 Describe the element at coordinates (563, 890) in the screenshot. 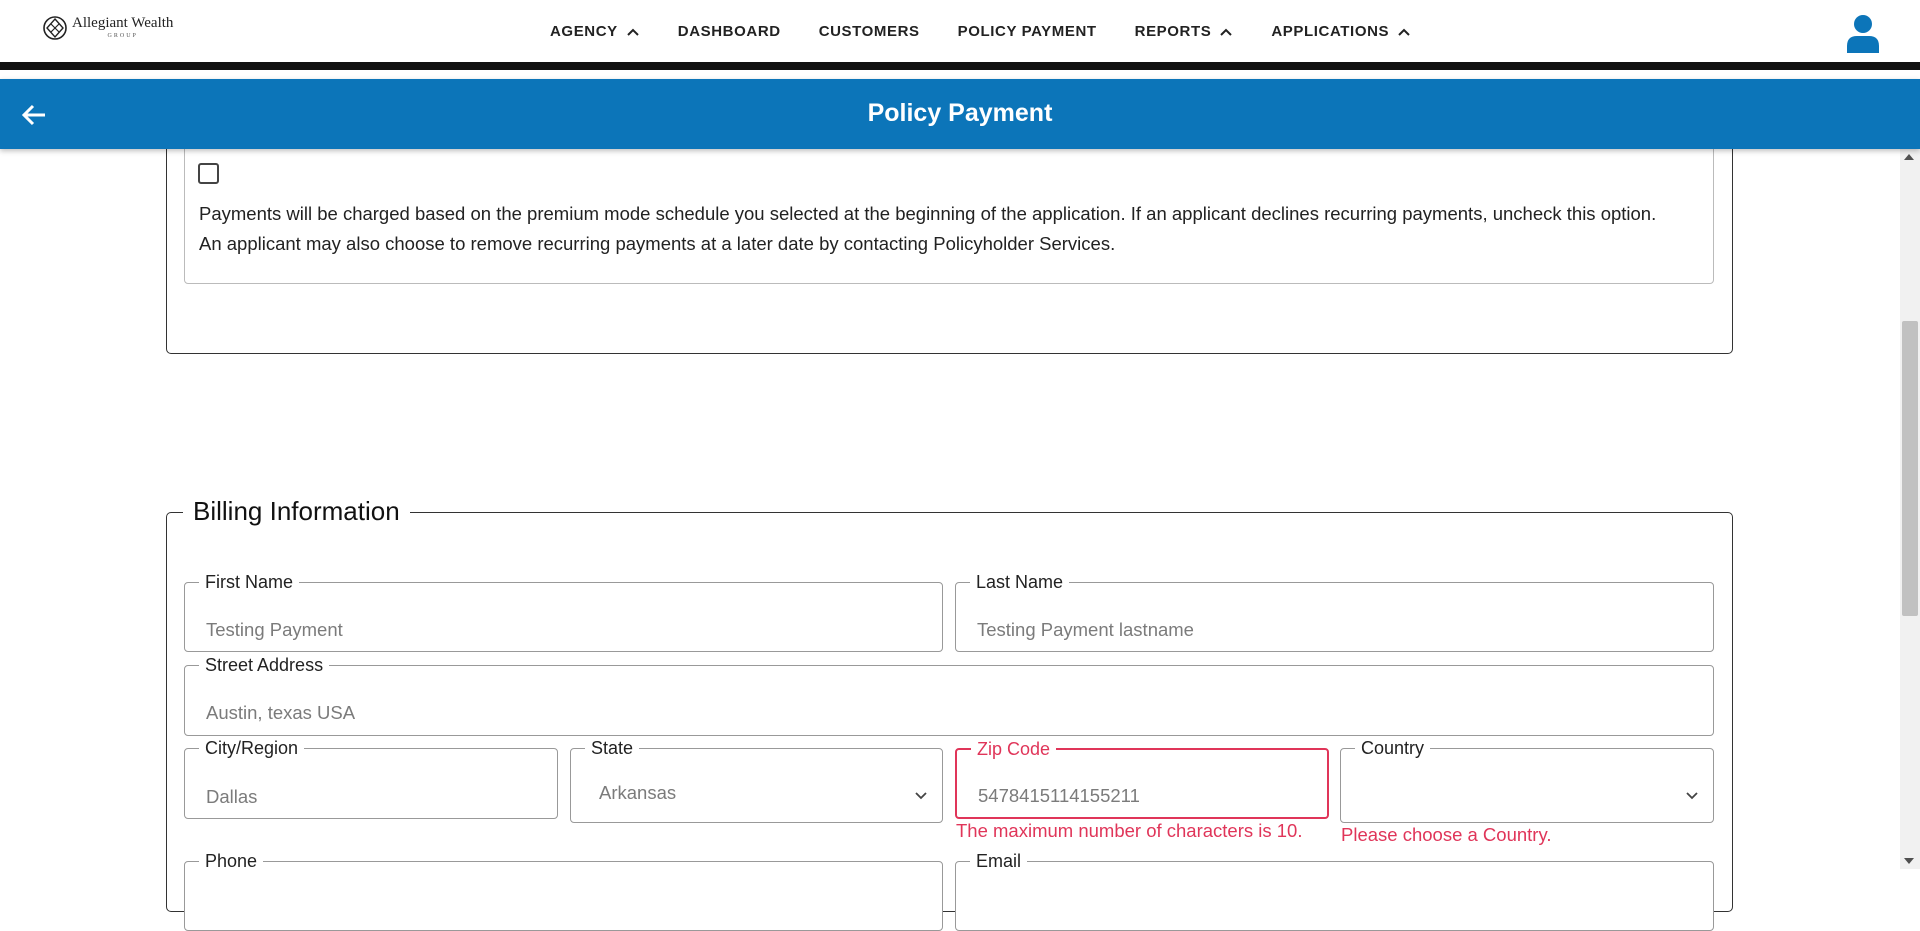

I see `phone-field: Phone` at that location.